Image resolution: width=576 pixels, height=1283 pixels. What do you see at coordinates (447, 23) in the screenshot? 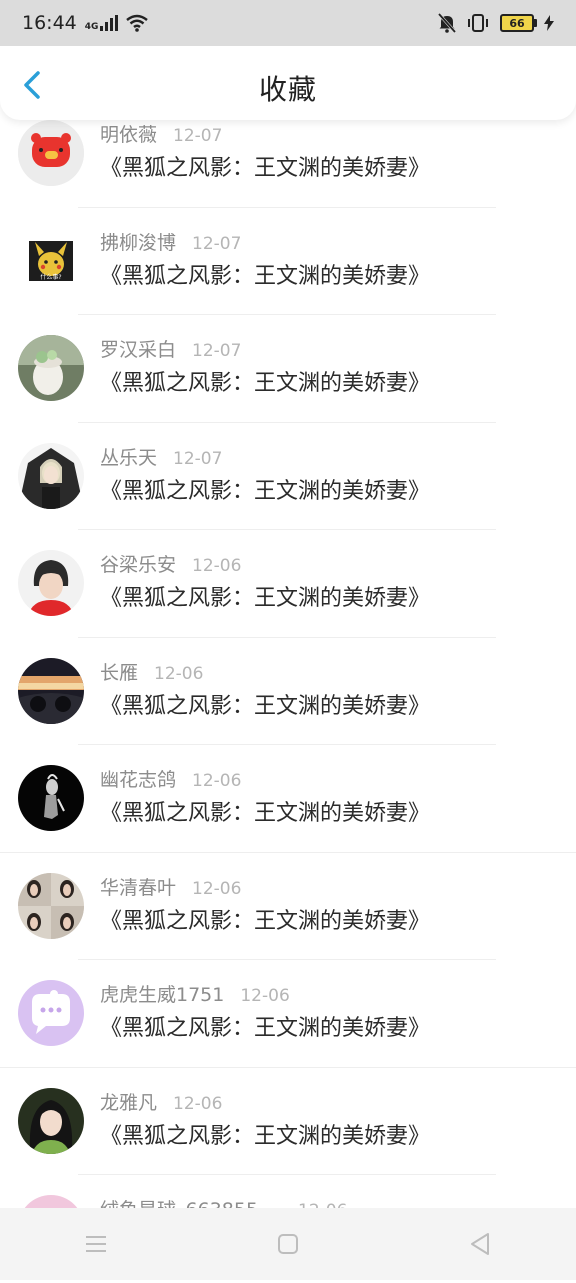
I see `mute-bell-icon` at bounding box center [447, 23].